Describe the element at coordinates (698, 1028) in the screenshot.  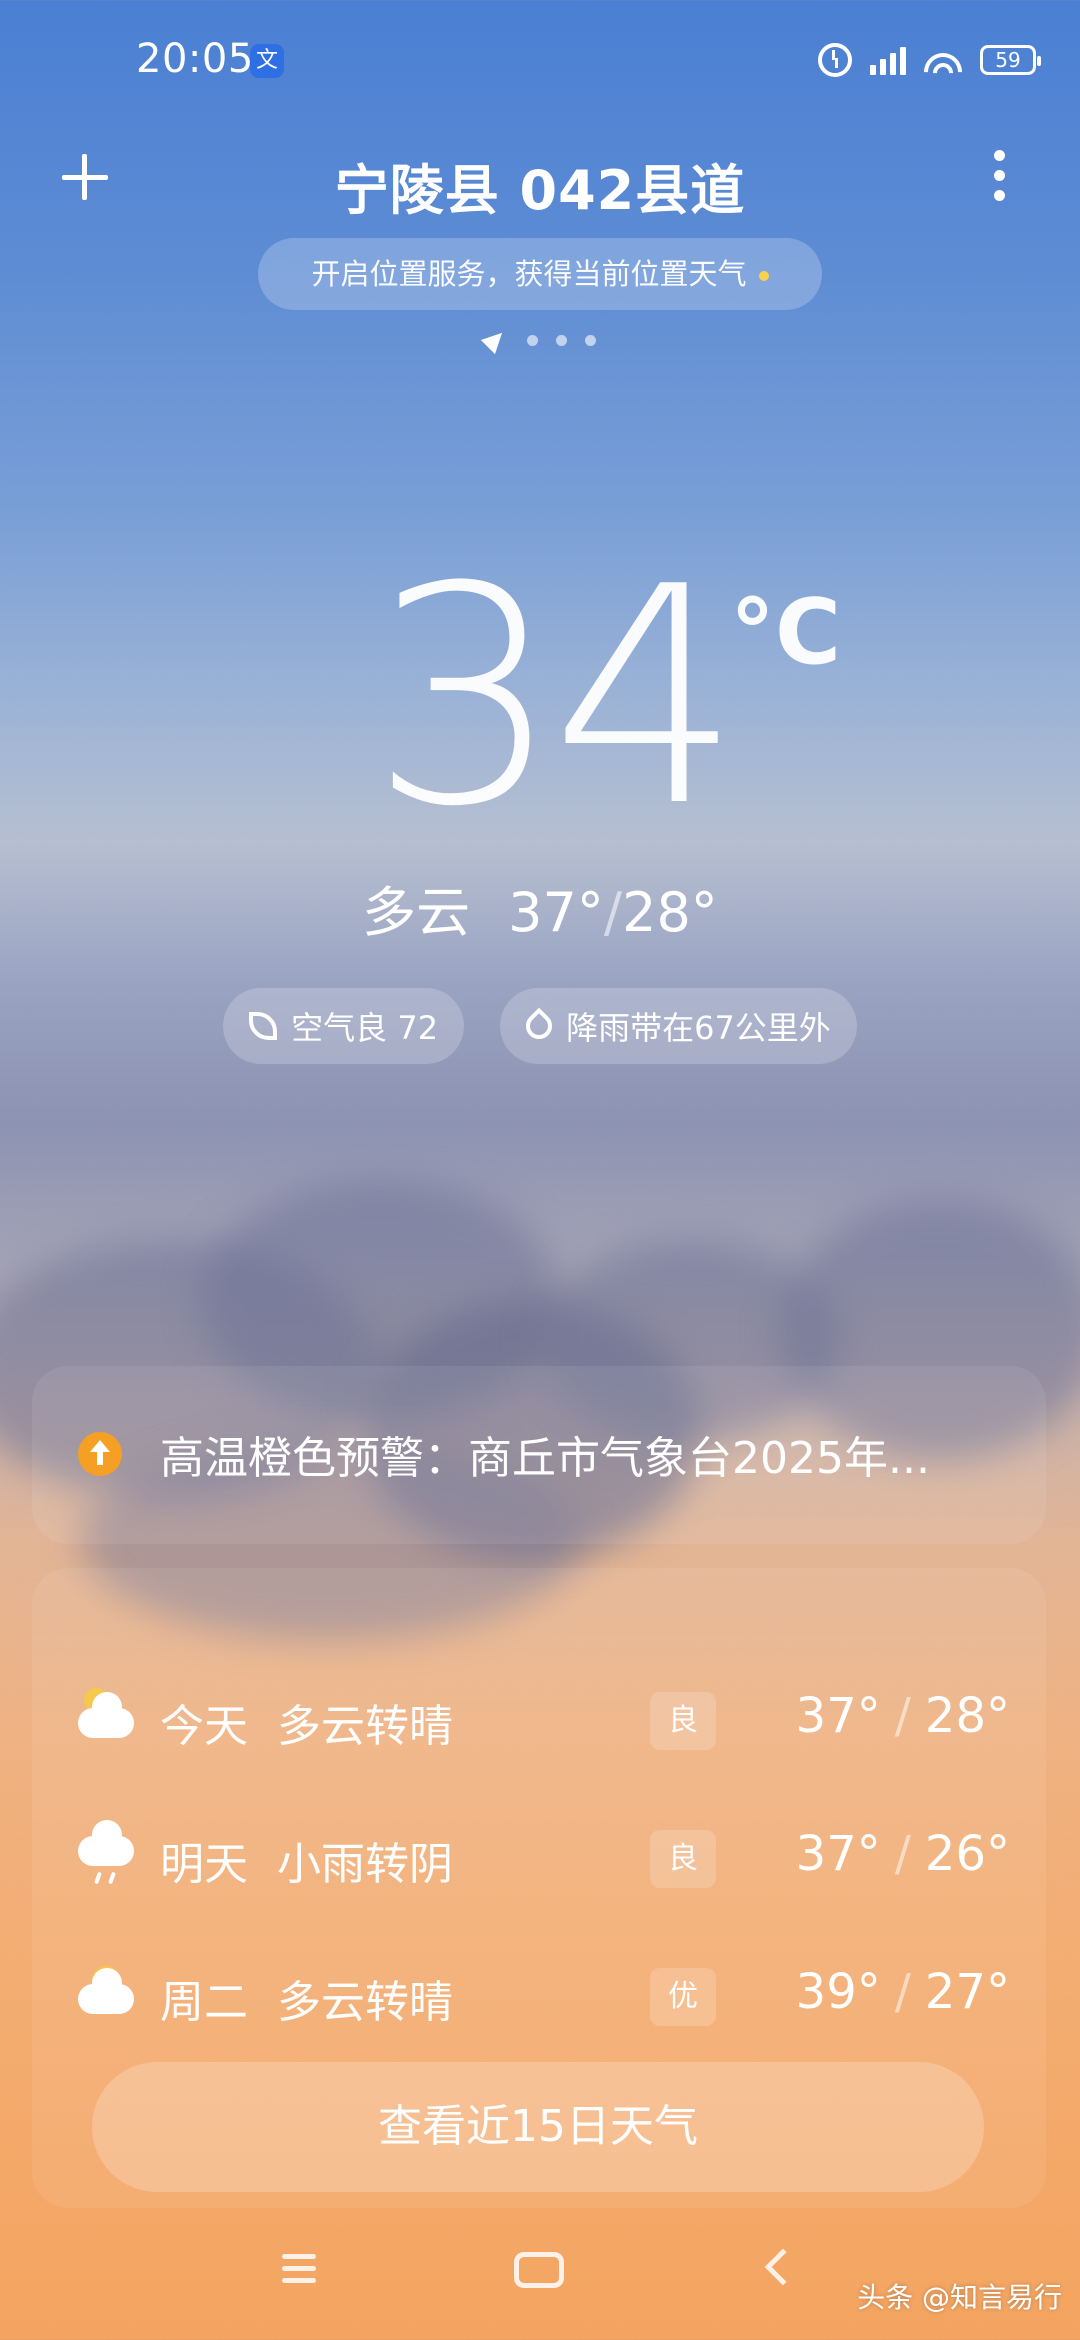
I see `rain-info-text: 降雨带在67公里外` at that location.